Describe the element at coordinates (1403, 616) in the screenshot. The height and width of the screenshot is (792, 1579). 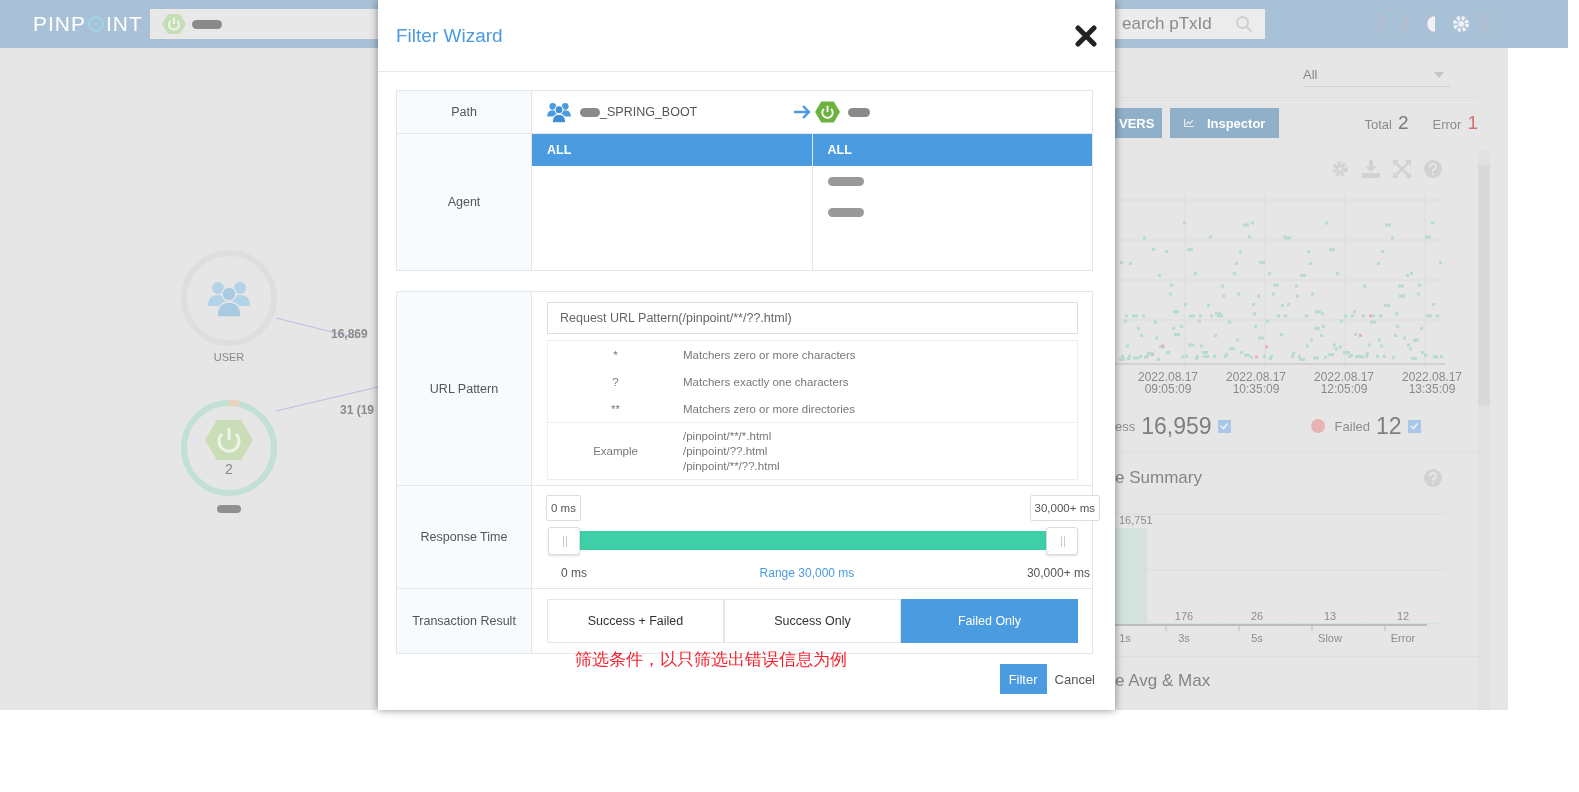
I see `bar-value: 12` at that location.